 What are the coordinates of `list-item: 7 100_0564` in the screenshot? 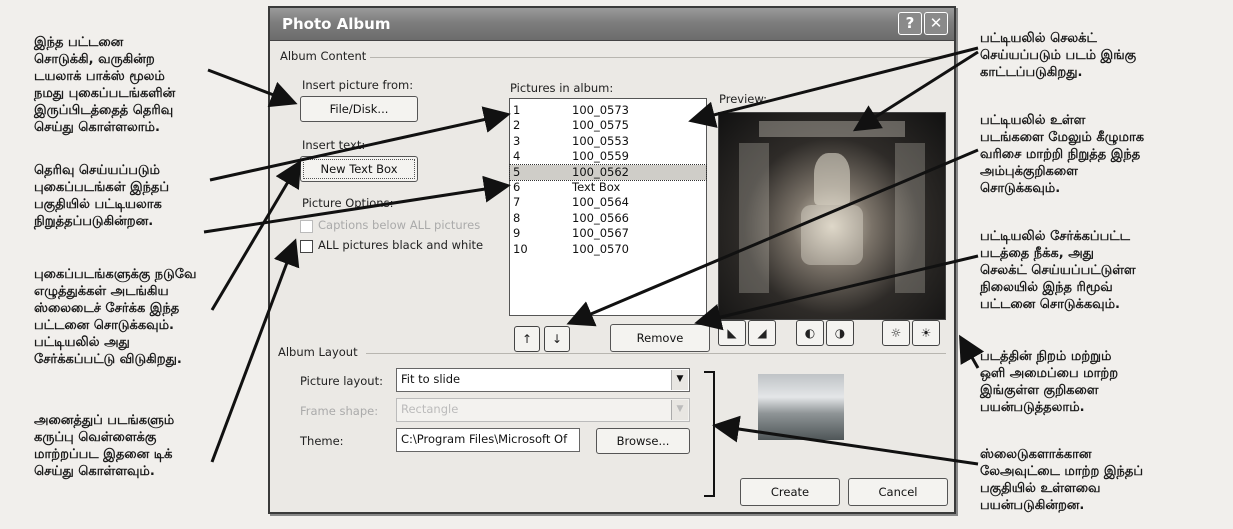 It's located at (608, 202).